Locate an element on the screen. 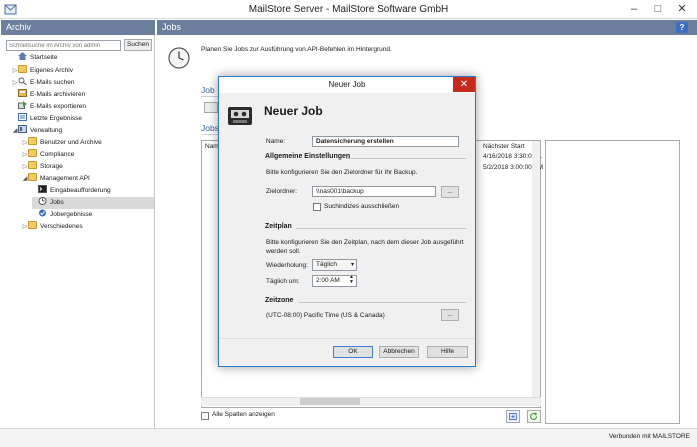  job-name-field: Datensicherung erstellen is located at coordinates (385, 141).